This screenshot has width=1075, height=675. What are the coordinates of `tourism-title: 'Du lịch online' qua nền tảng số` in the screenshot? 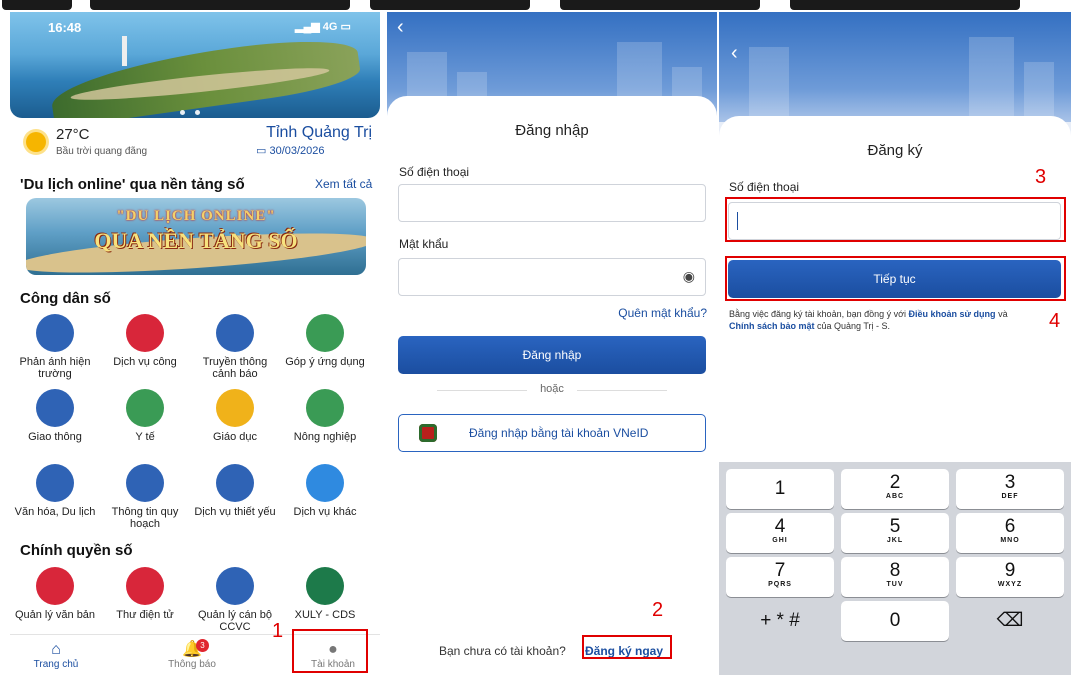 It's located at (132, 184).